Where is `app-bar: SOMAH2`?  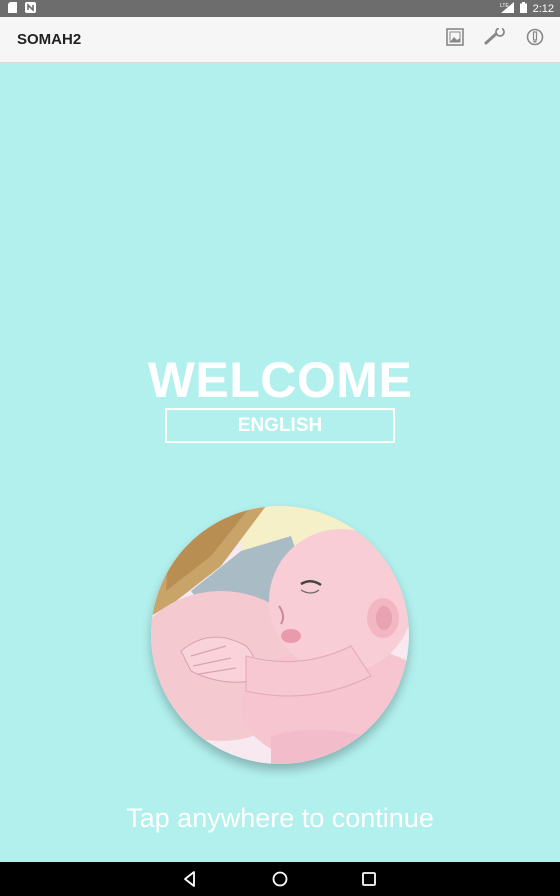 app-bar: SOMAH2 is located at coordinates (280, 40).